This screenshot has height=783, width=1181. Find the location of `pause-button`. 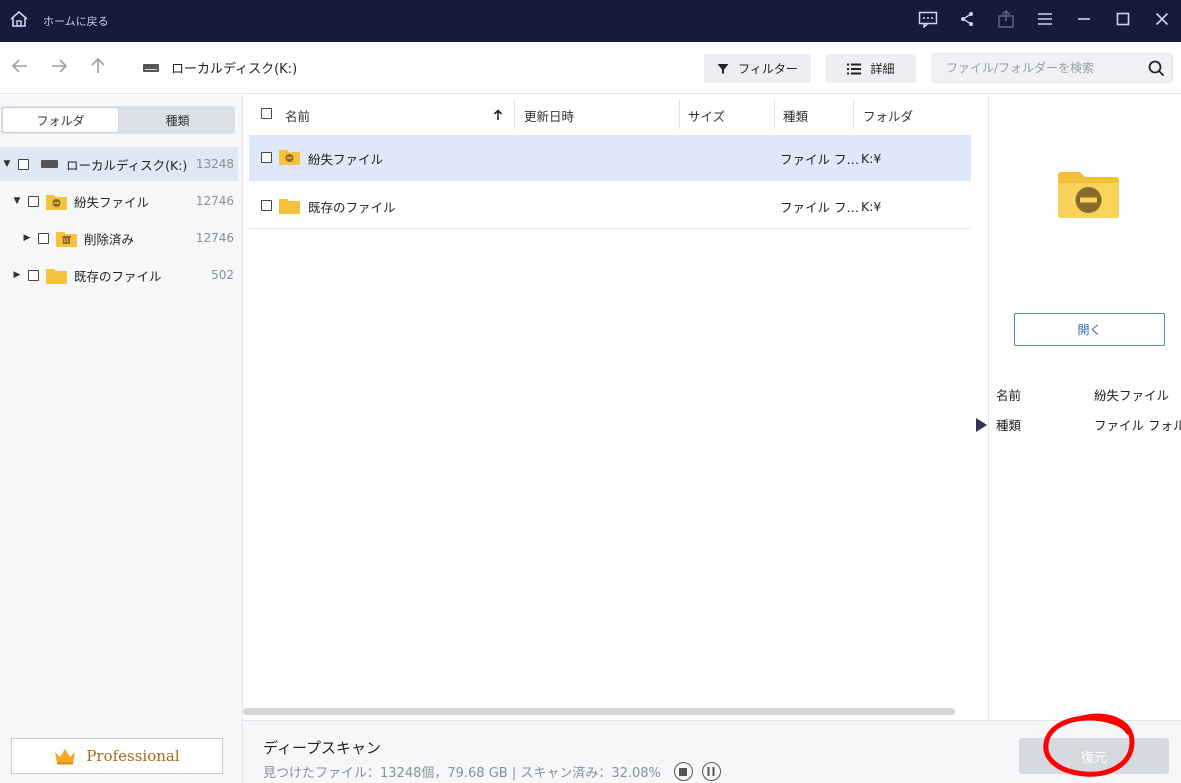

pause-button is located at coordinates (711, 771).